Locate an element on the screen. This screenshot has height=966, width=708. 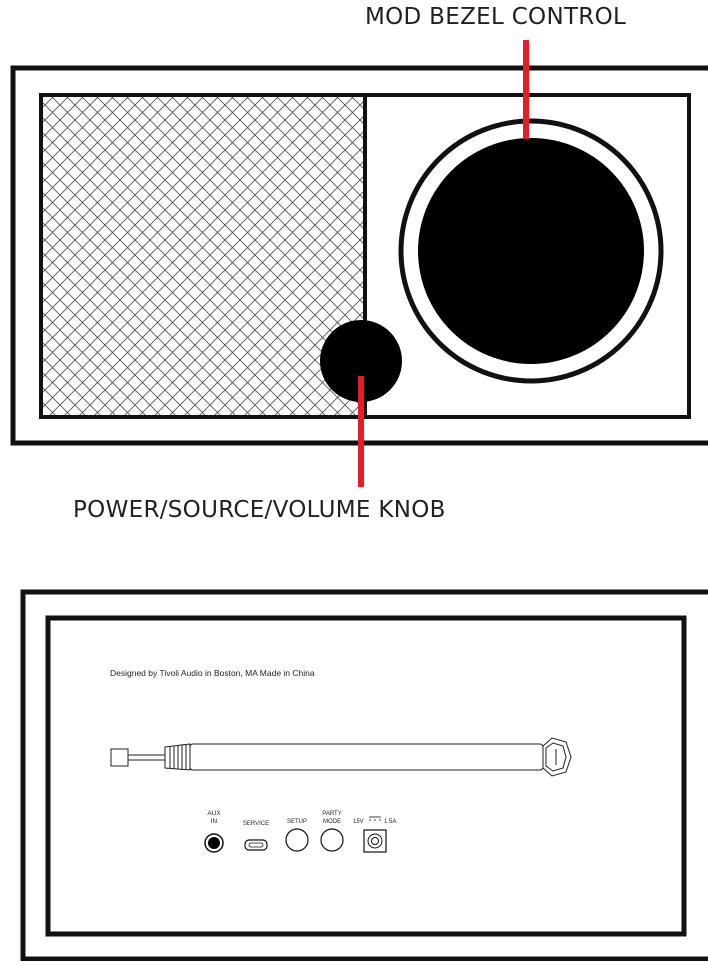
dc-power-jack is located at coordinates (375, 841).